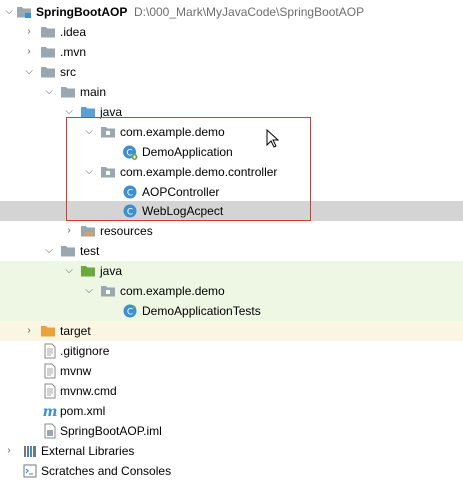 The image size is (463, 482). Describe the element at coordinates (231, 411) in the screenshot. I see `tree-row-pom: m pom.xml` at that location.